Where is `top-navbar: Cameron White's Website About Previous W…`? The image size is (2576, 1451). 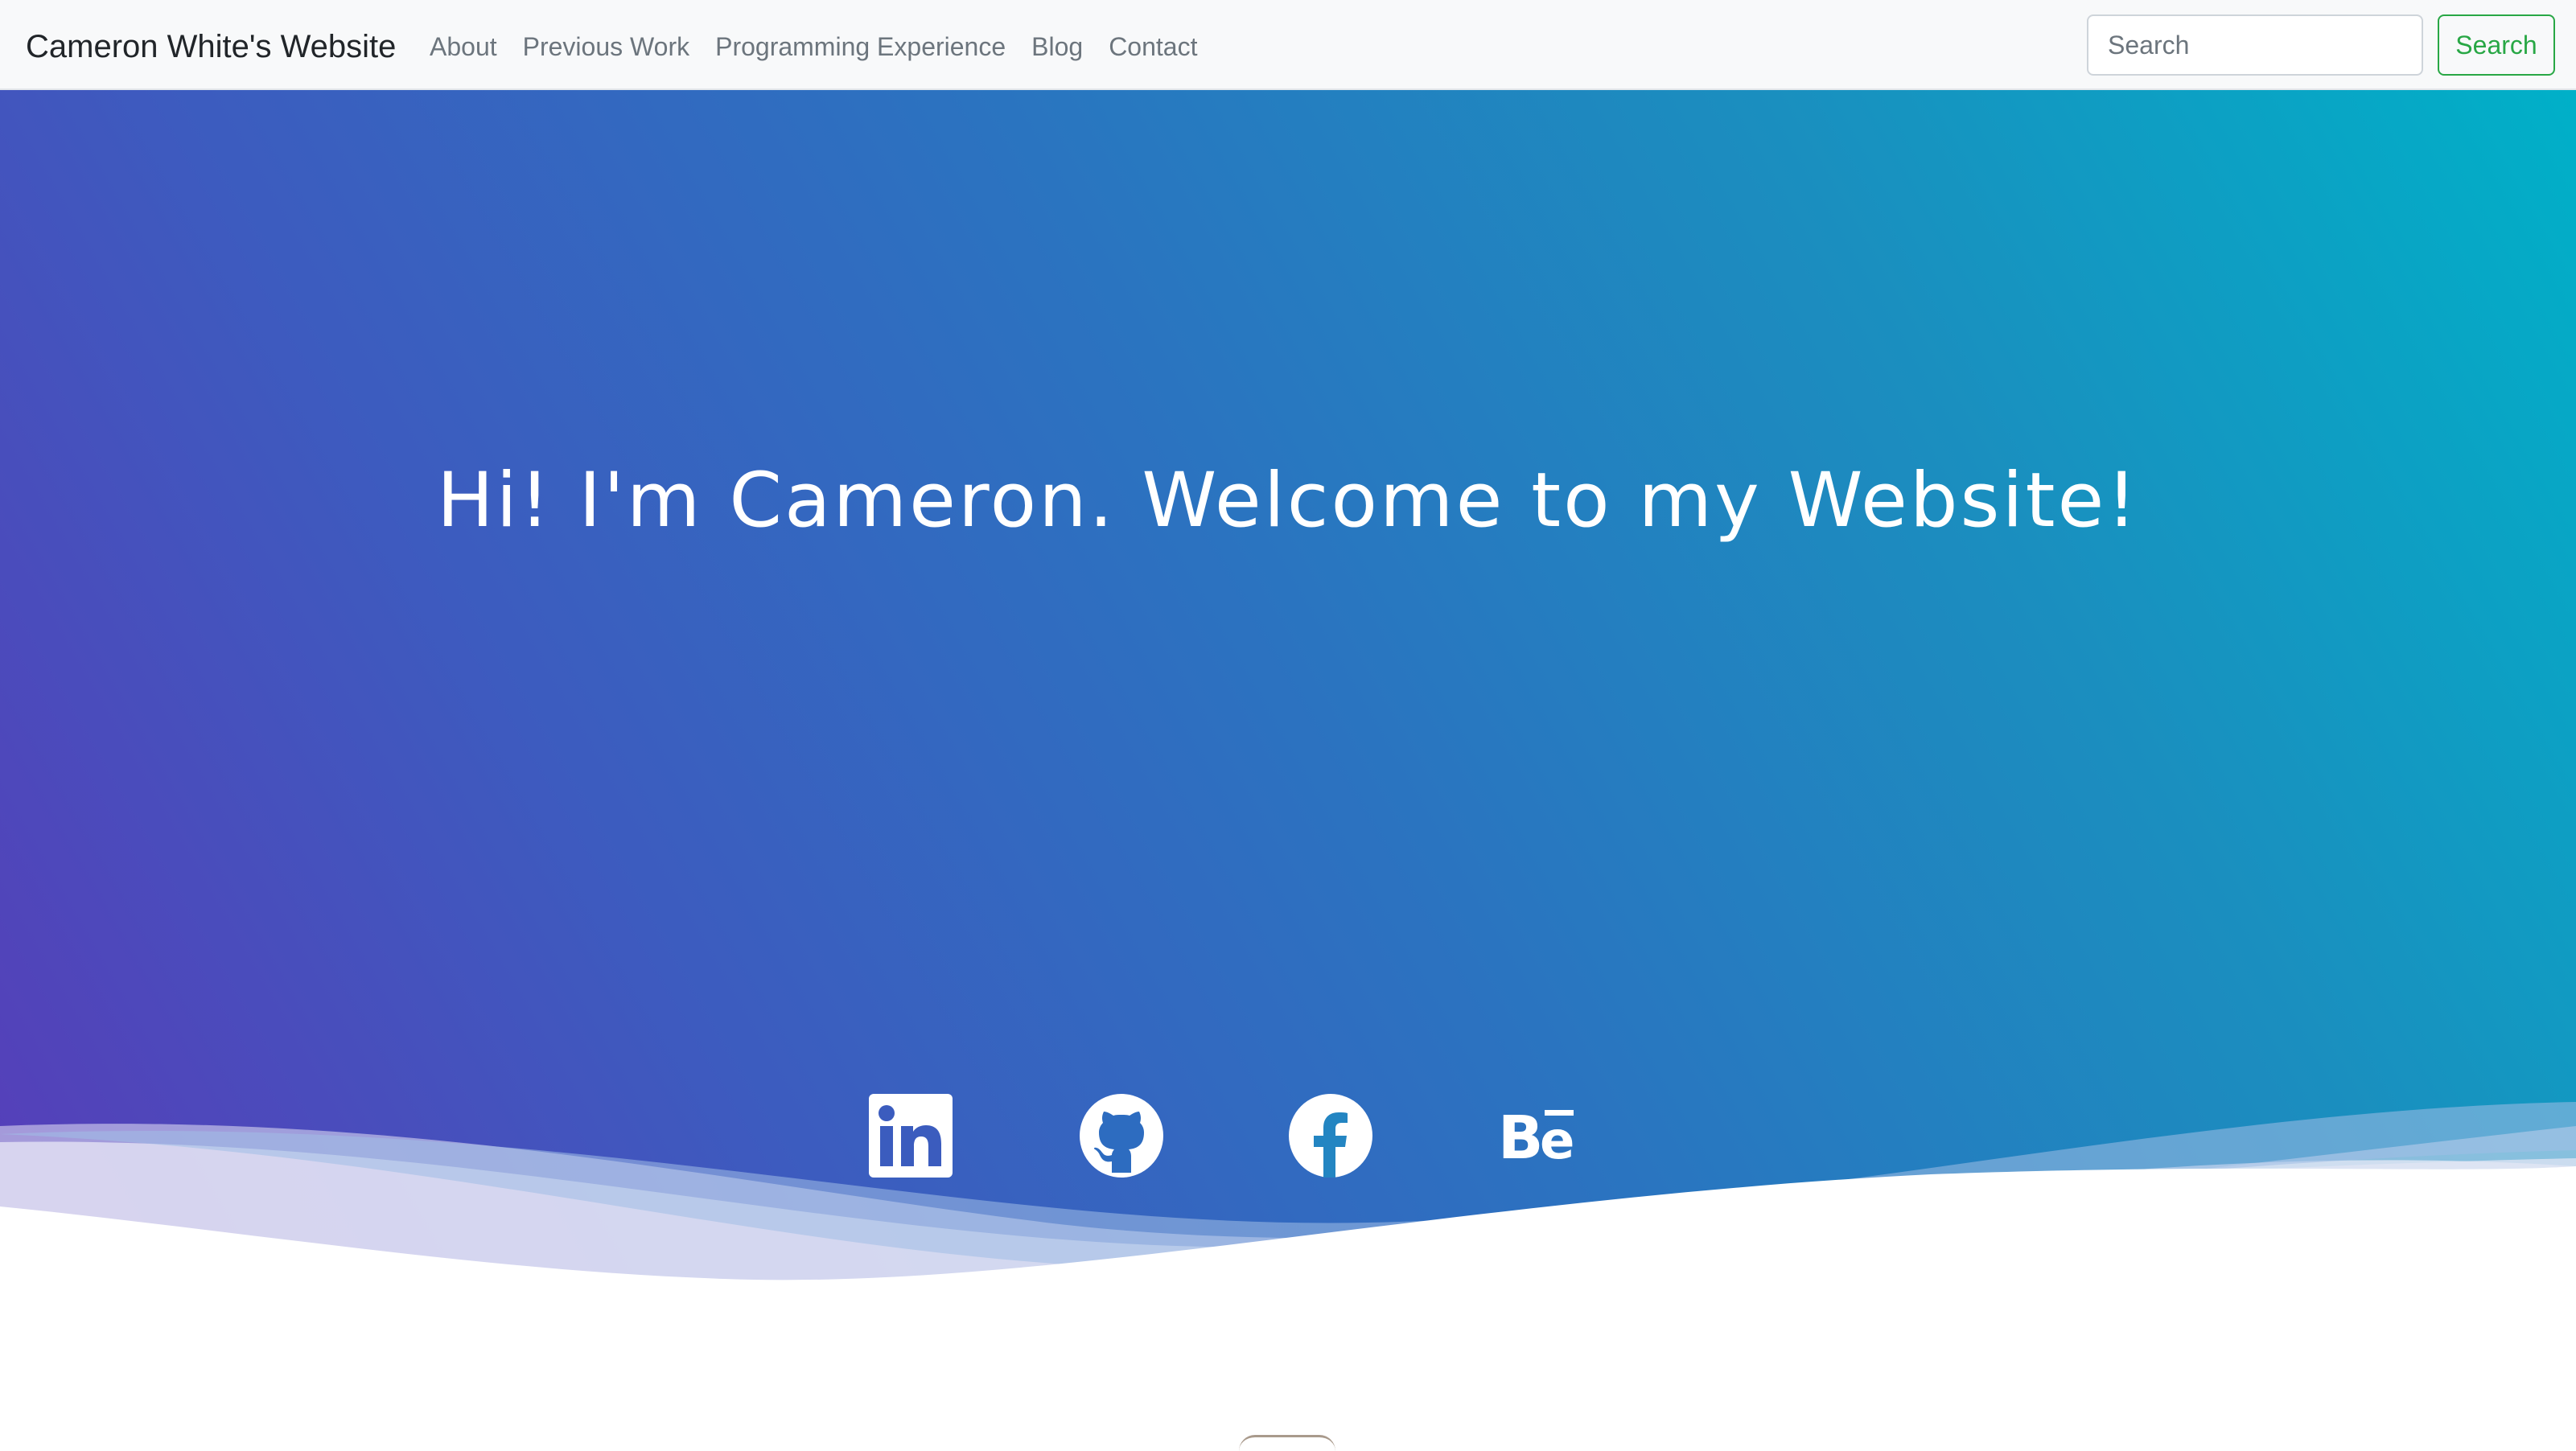
top-navbar: Cameron White's Website About Previous W… is located at coordinates (1288, 45).